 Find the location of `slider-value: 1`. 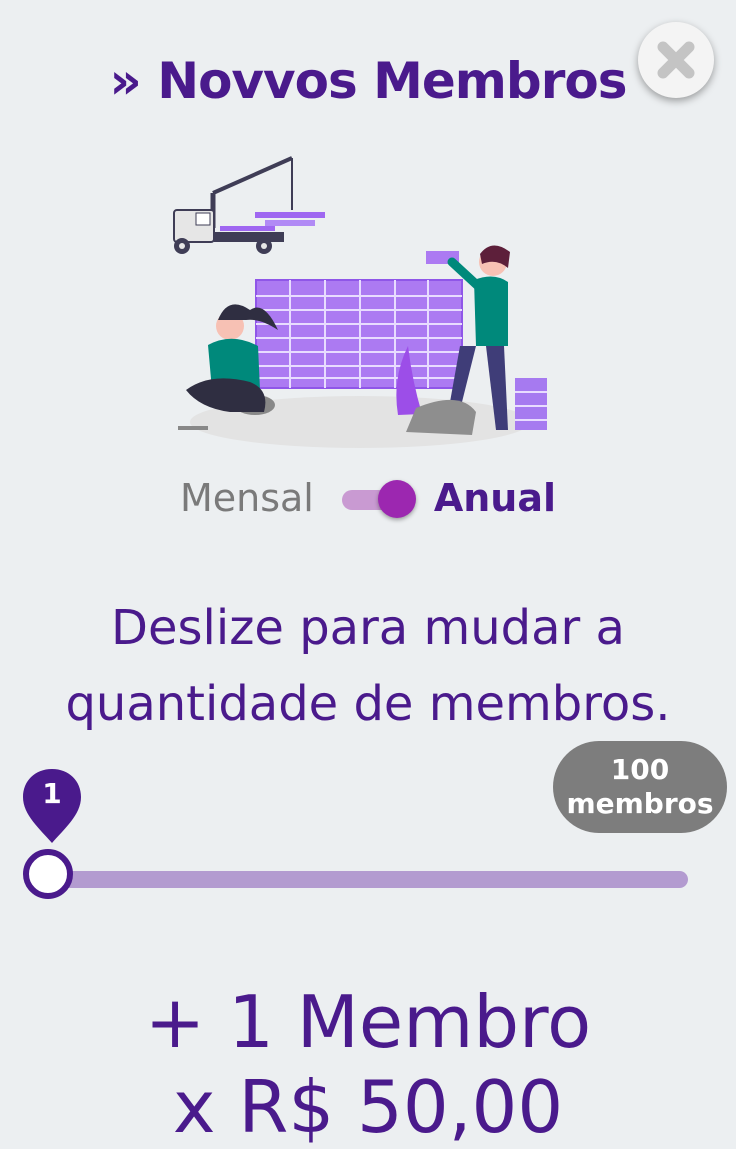

slider-value: 1 is located at coordinates (52, 793).